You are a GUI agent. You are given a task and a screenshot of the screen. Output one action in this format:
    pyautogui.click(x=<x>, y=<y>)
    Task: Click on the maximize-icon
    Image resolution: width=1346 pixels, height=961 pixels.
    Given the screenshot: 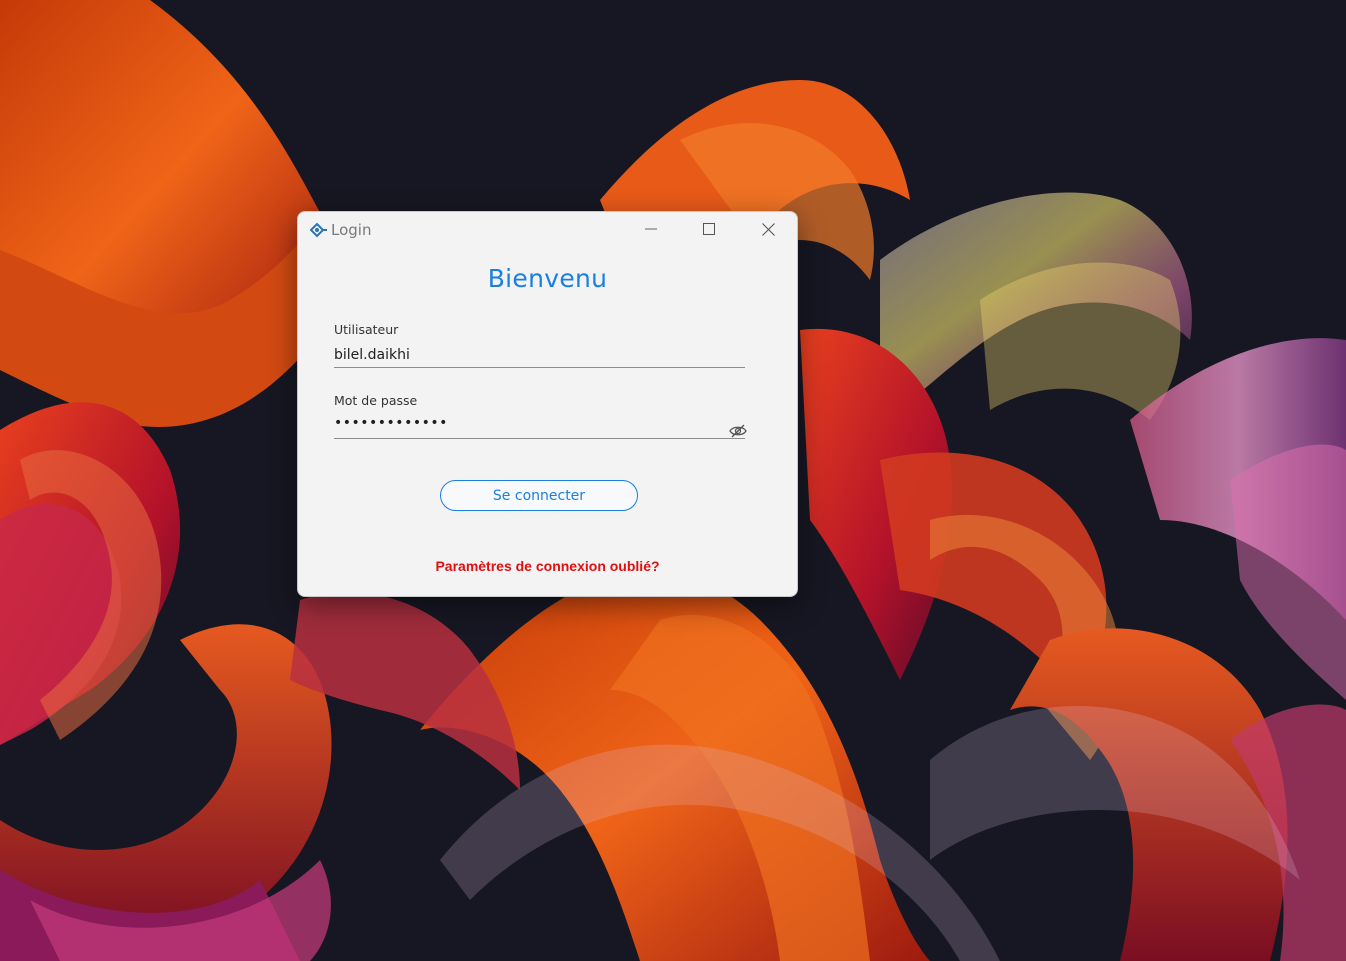 What is the action you would take?
    pyautogui.click(x=709, y=229)
    